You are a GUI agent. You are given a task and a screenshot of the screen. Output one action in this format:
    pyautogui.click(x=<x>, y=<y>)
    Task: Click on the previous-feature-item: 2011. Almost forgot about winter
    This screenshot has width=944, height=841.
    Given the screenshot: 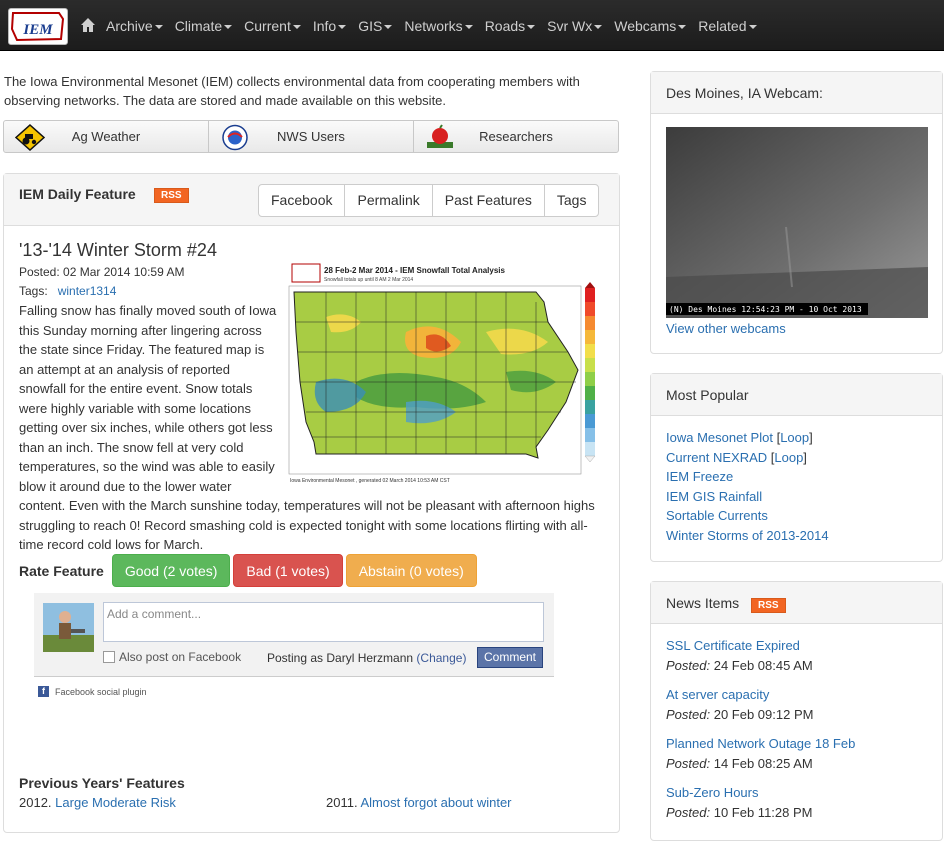 What is the action you would take?
    pyautogui.click(x=419, y=802)
    